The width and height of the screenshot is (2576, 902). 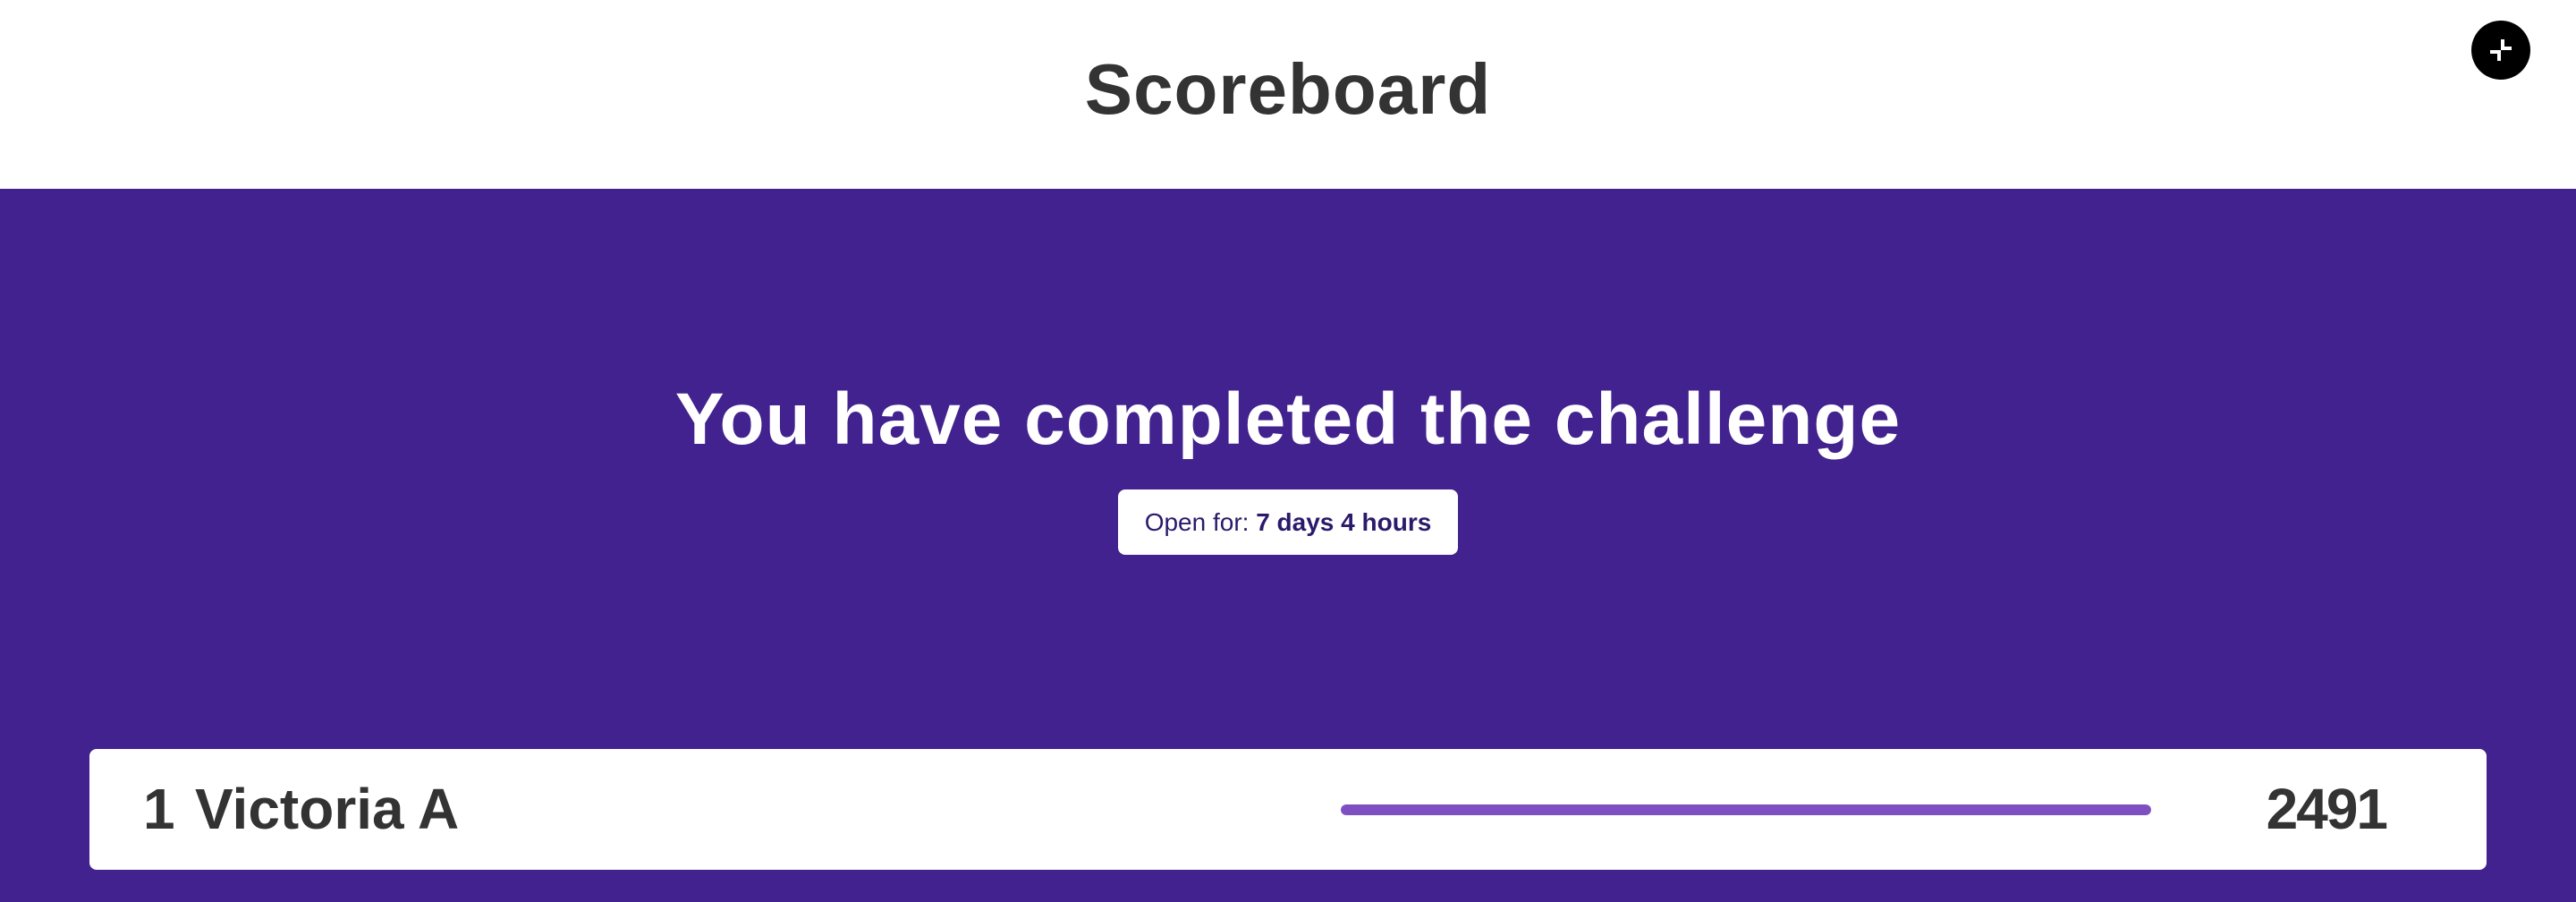 I want to click on open-for-value: 7 days 4 hours, so click(x=1344, y=522).